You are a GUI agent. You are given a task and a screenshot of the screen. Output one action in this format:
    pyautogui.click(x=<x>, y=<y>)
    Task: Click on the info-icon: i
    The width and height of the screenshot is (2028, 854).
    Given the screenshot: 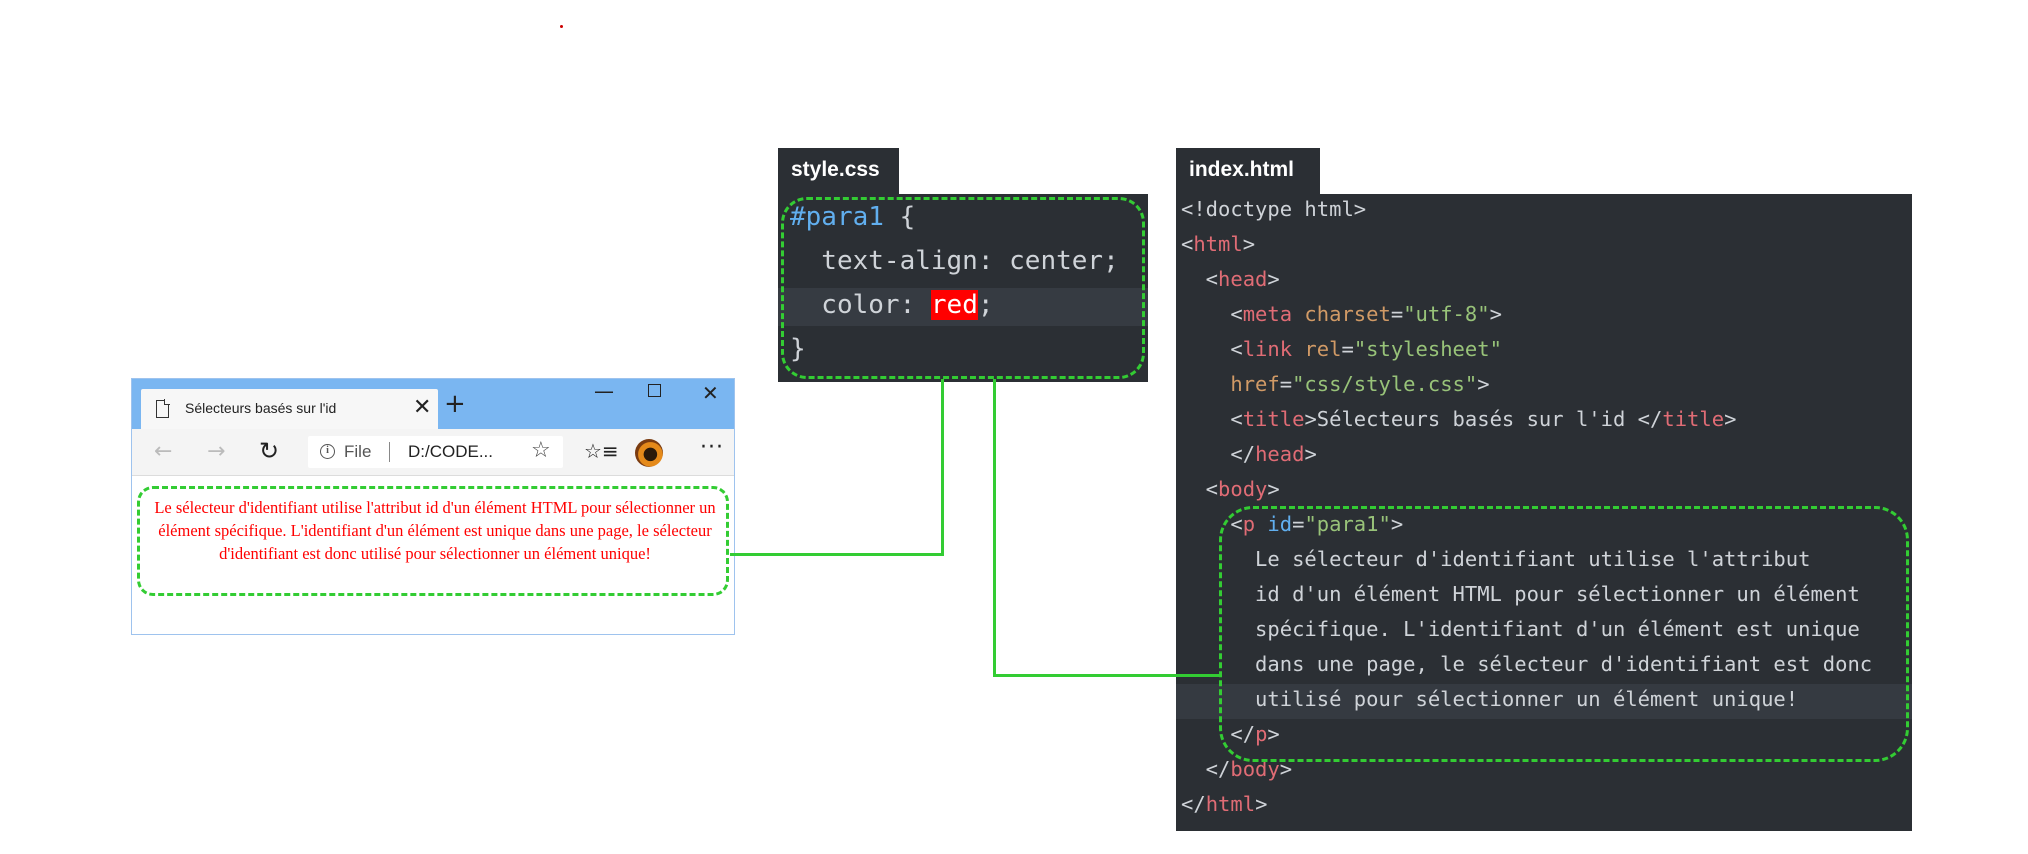 What is the action you would take?
    pyautogui.click(x=327, y=451)
    